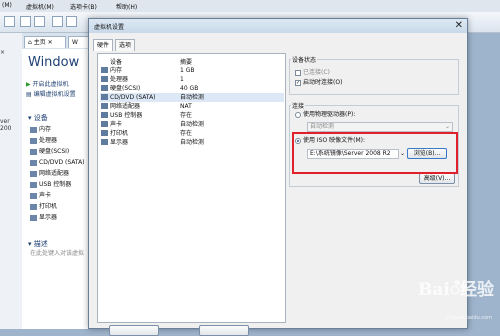  Describe the element at coordinates (298, 72) in the screenshot. I see `checkbox-icon` at that location.